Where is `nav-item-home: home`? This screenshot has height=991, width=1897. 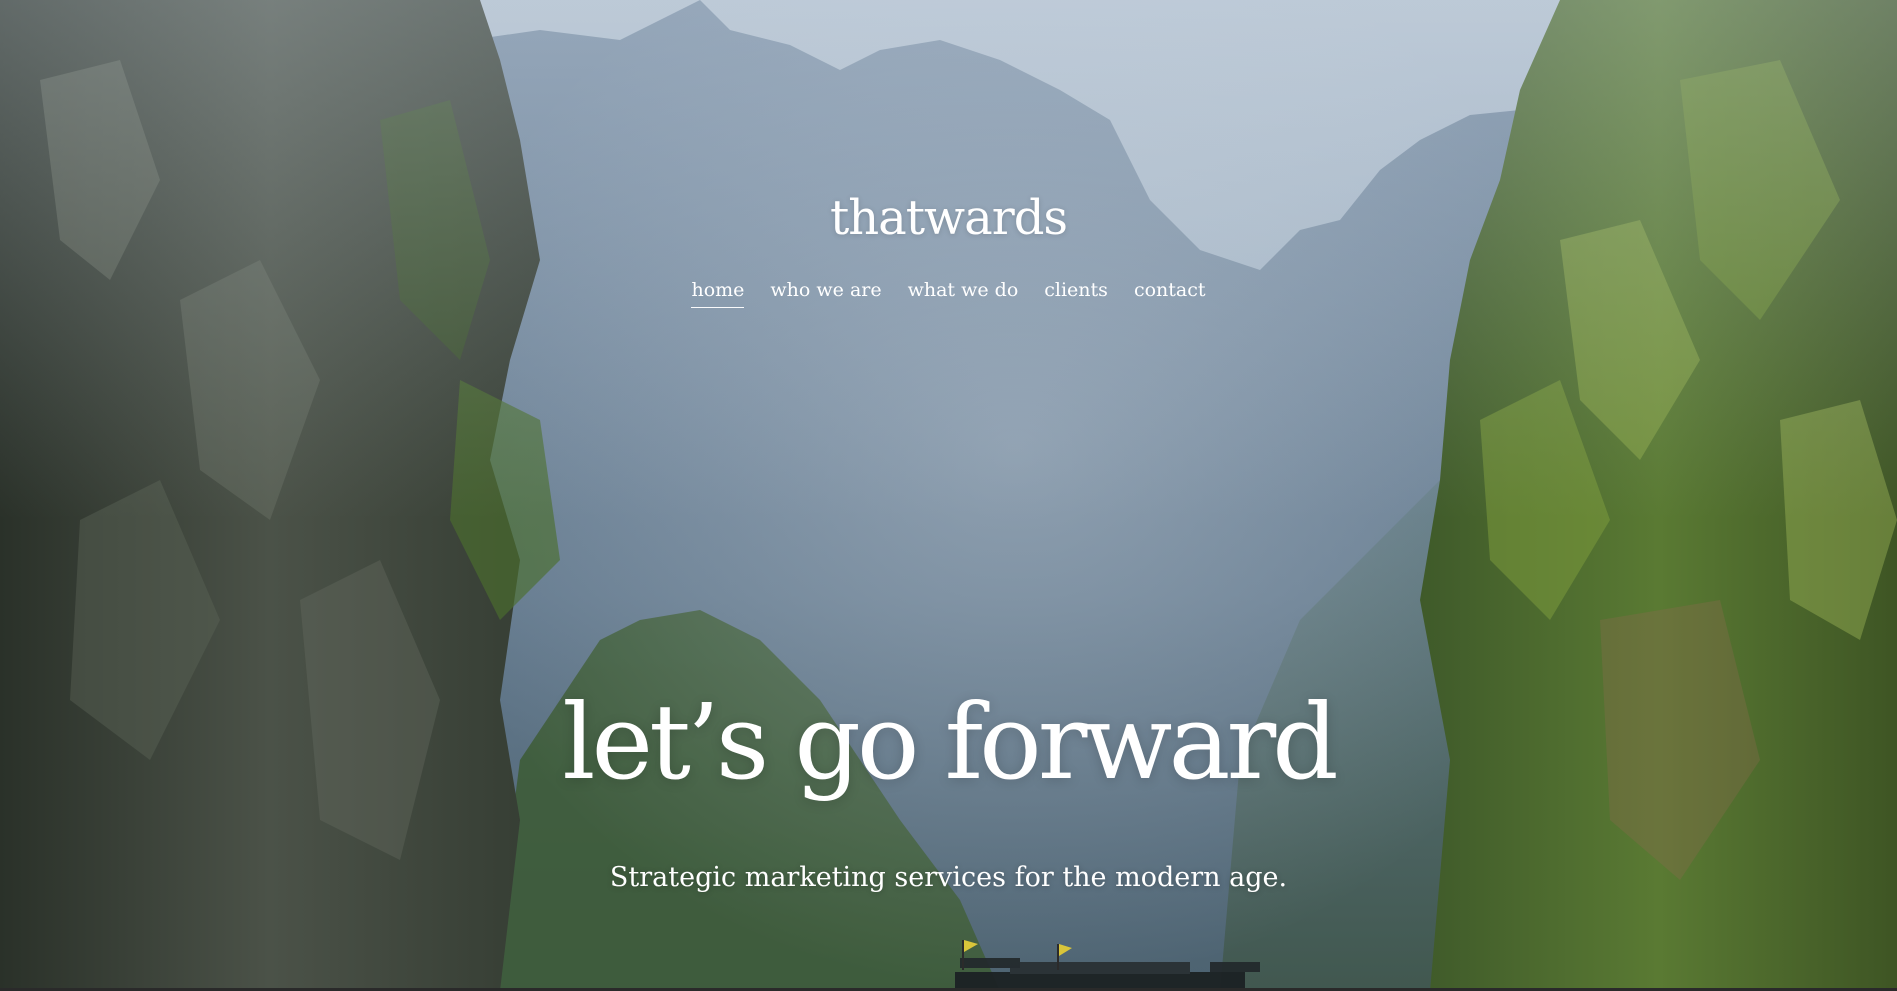
nav-item-home: home is located at coordinates (718, 293).